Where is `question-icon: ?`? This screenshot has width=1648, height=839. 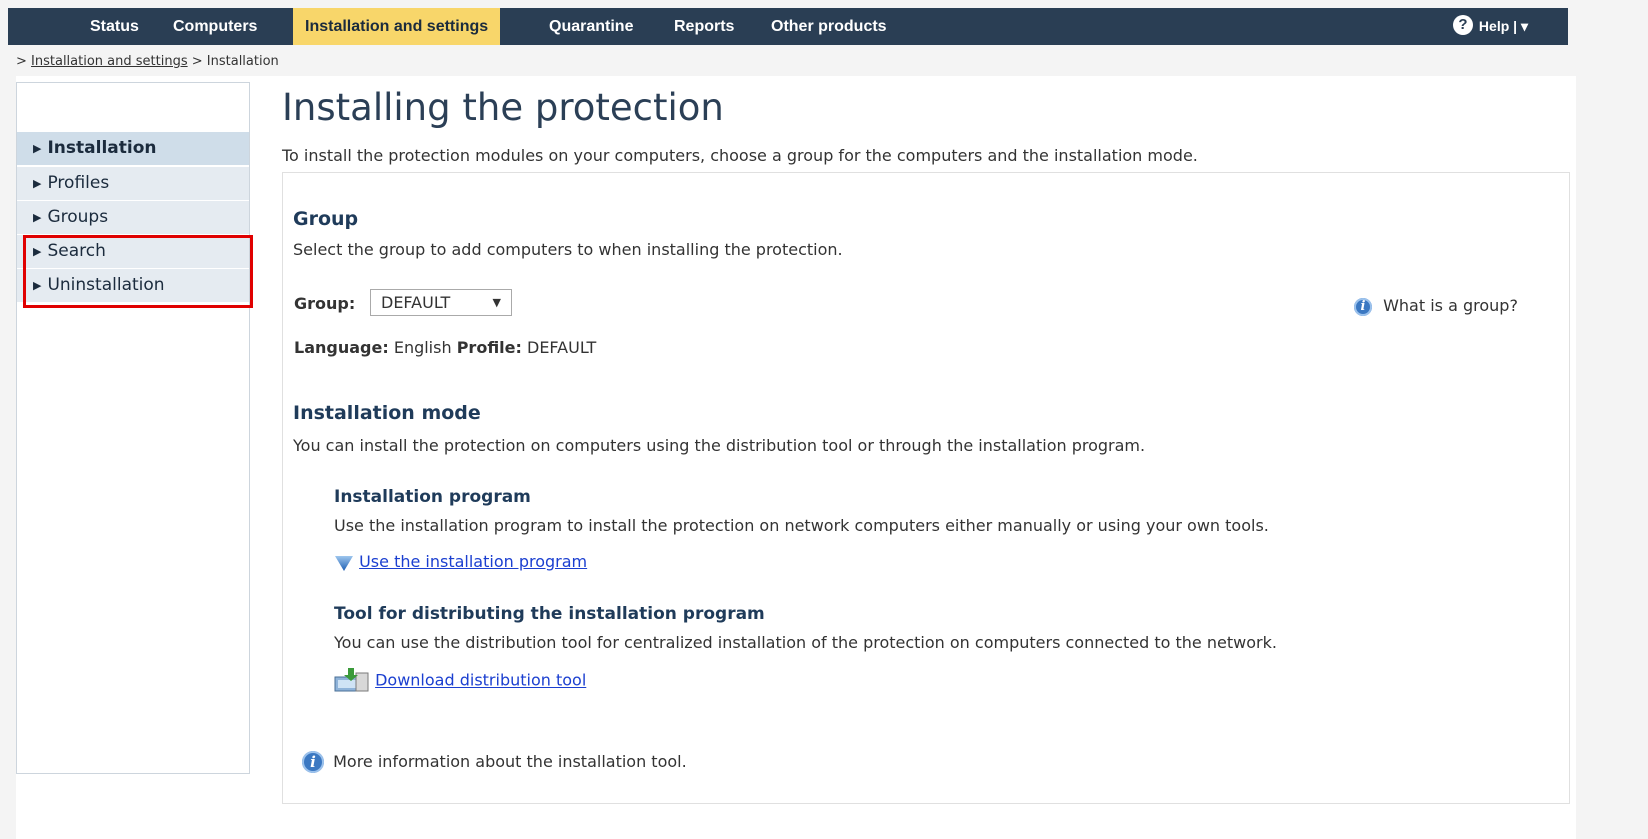
question-icon: ? is located at coordinates (1462, 25).